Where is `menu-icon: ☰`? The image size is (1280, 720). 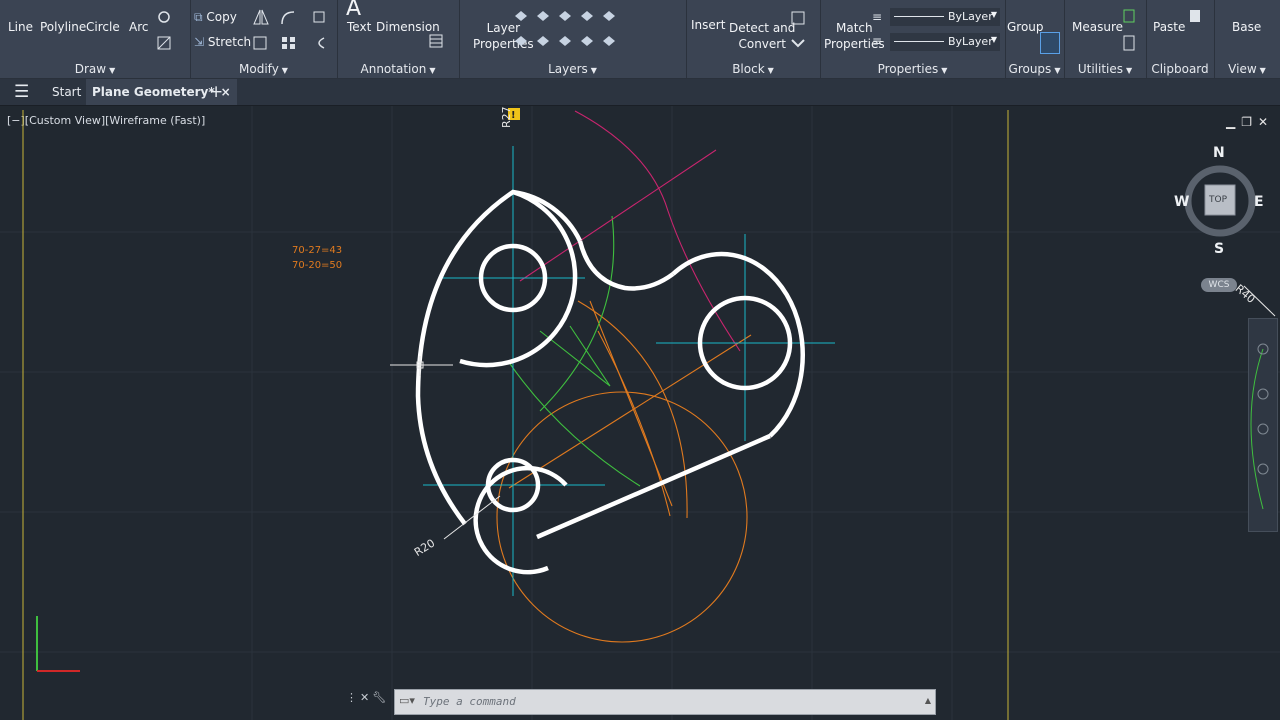 menu-icon: ☰ is located at coordinates (21, 92).